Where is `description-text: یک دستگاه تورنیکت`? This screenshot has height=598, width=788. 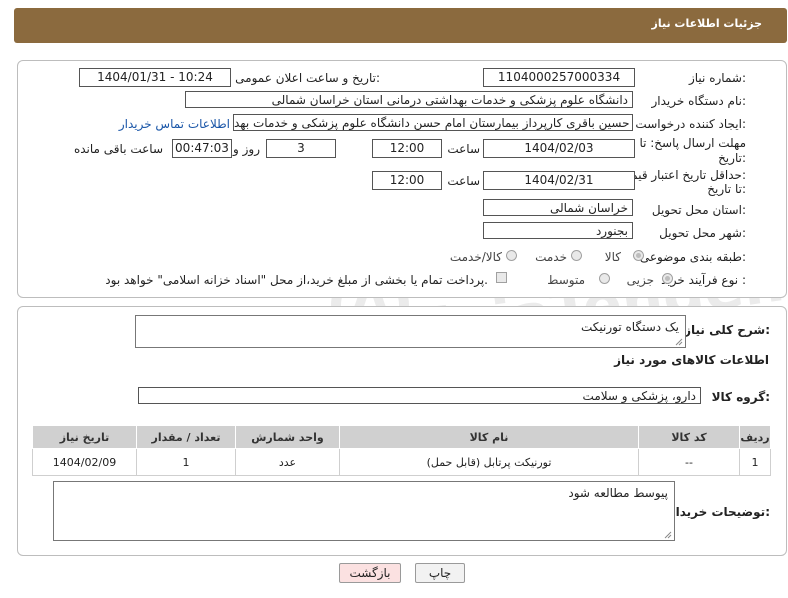
description-text: یک دستگاه تورنیکت is located at coordinates (629, 327).